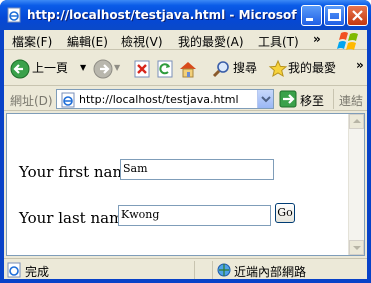 The height and width of the screenshot is (283, 371). I want to click on toolbar-overflow-chevron: », so click(360, 65).